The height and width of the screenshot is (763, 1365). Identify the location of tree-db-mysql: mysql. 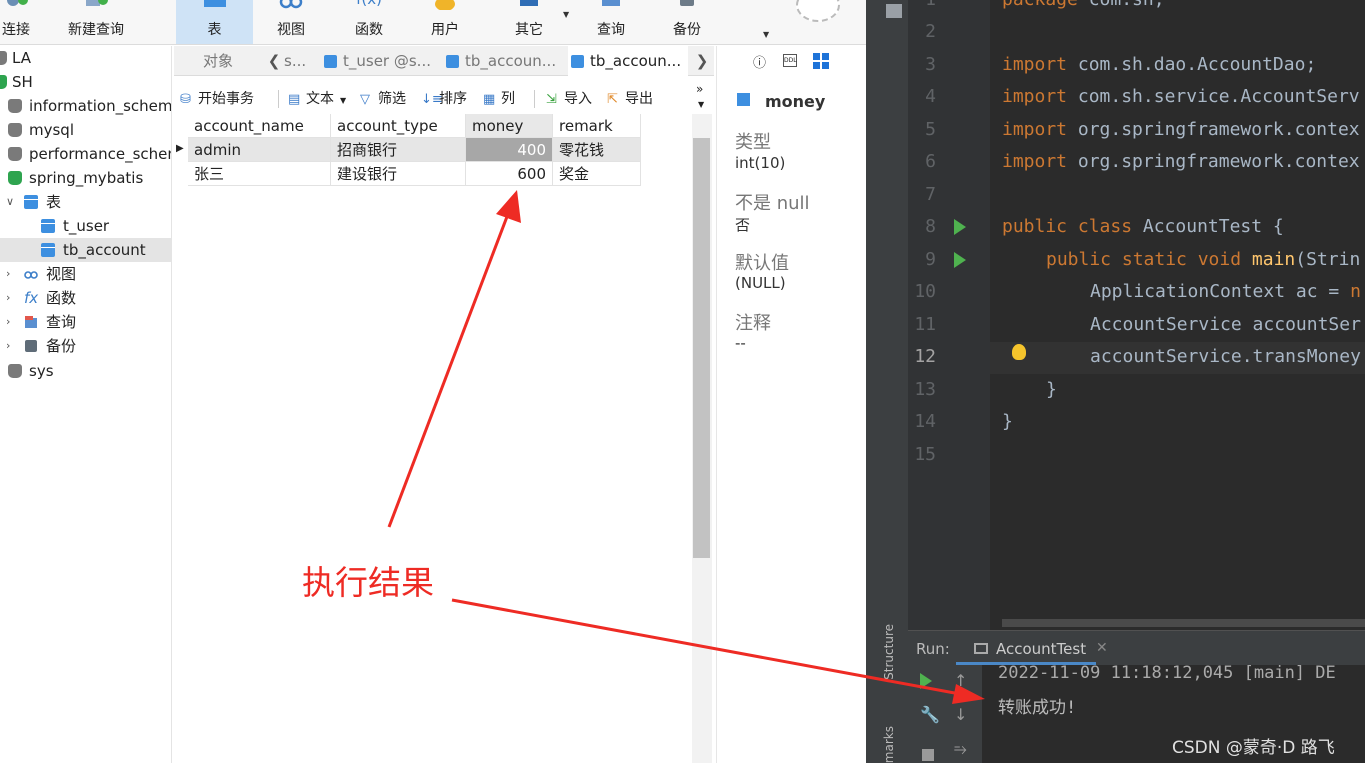
(85, 130).